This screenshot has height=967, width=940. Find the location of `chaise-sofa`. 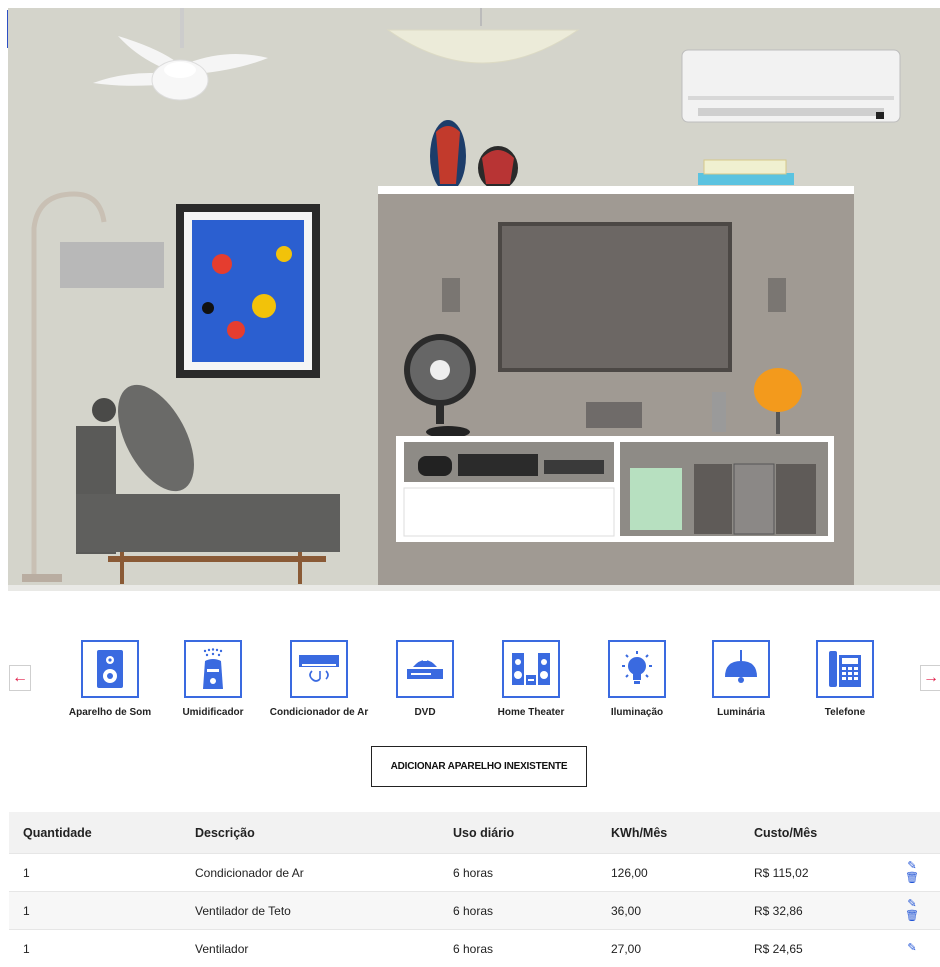

chaise-sofa is located at coordinates (208, 478).